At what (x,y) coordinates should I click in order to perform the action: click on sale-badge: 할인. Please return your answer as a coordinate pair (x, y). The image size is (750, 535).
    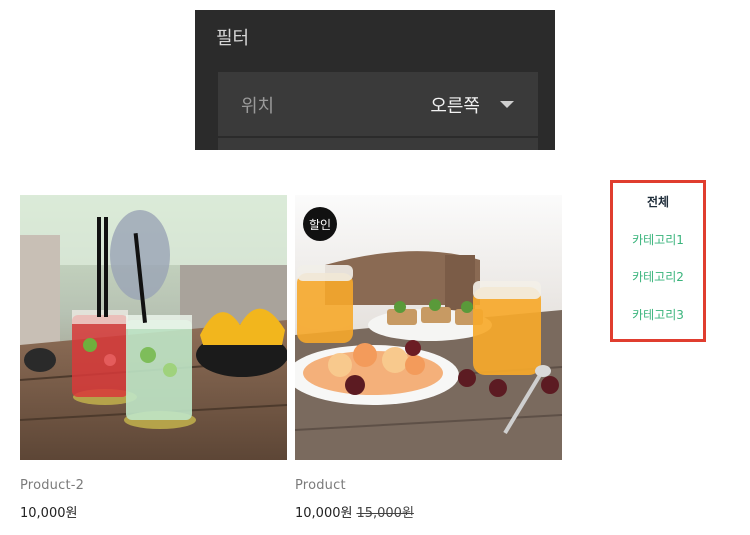
    Looking at the image, I should click on (320, 224).